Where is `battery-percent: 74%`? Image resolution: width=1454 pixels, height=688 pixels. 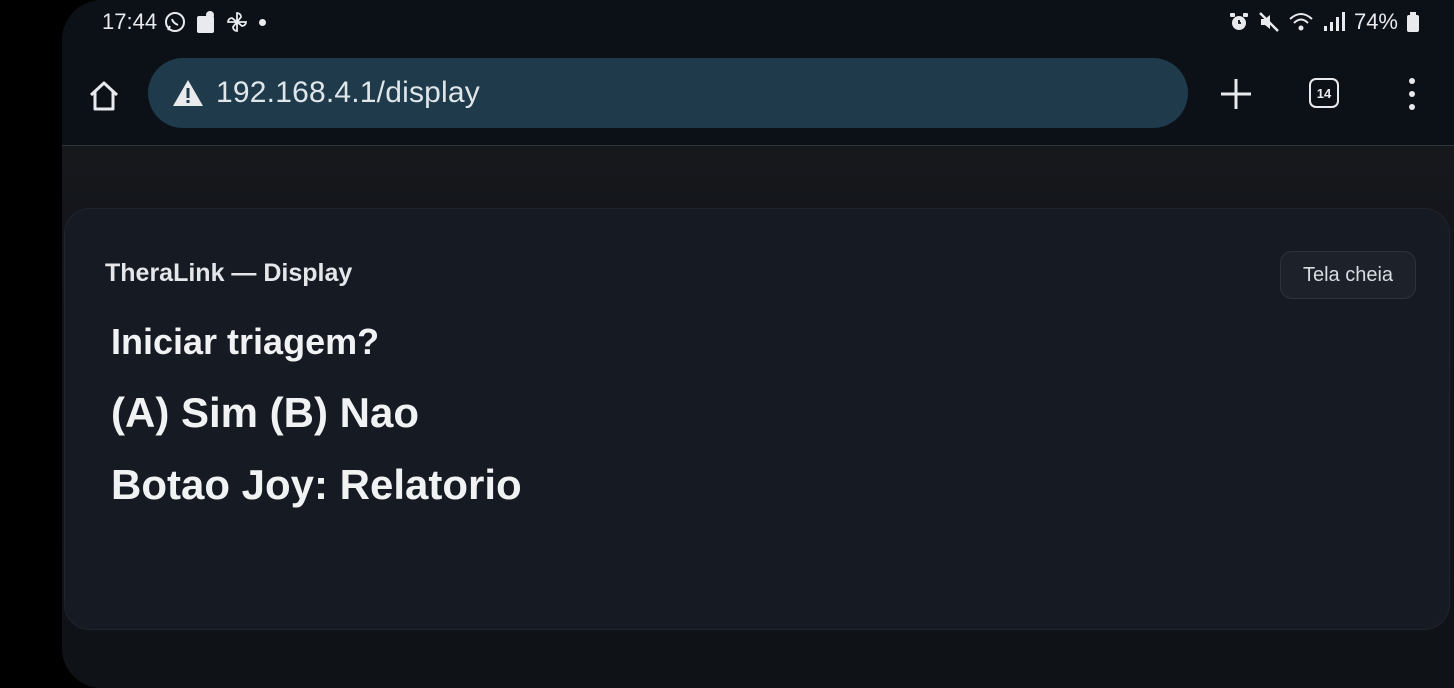
battery-percent: 74% is located at coordinates (1375, 21).